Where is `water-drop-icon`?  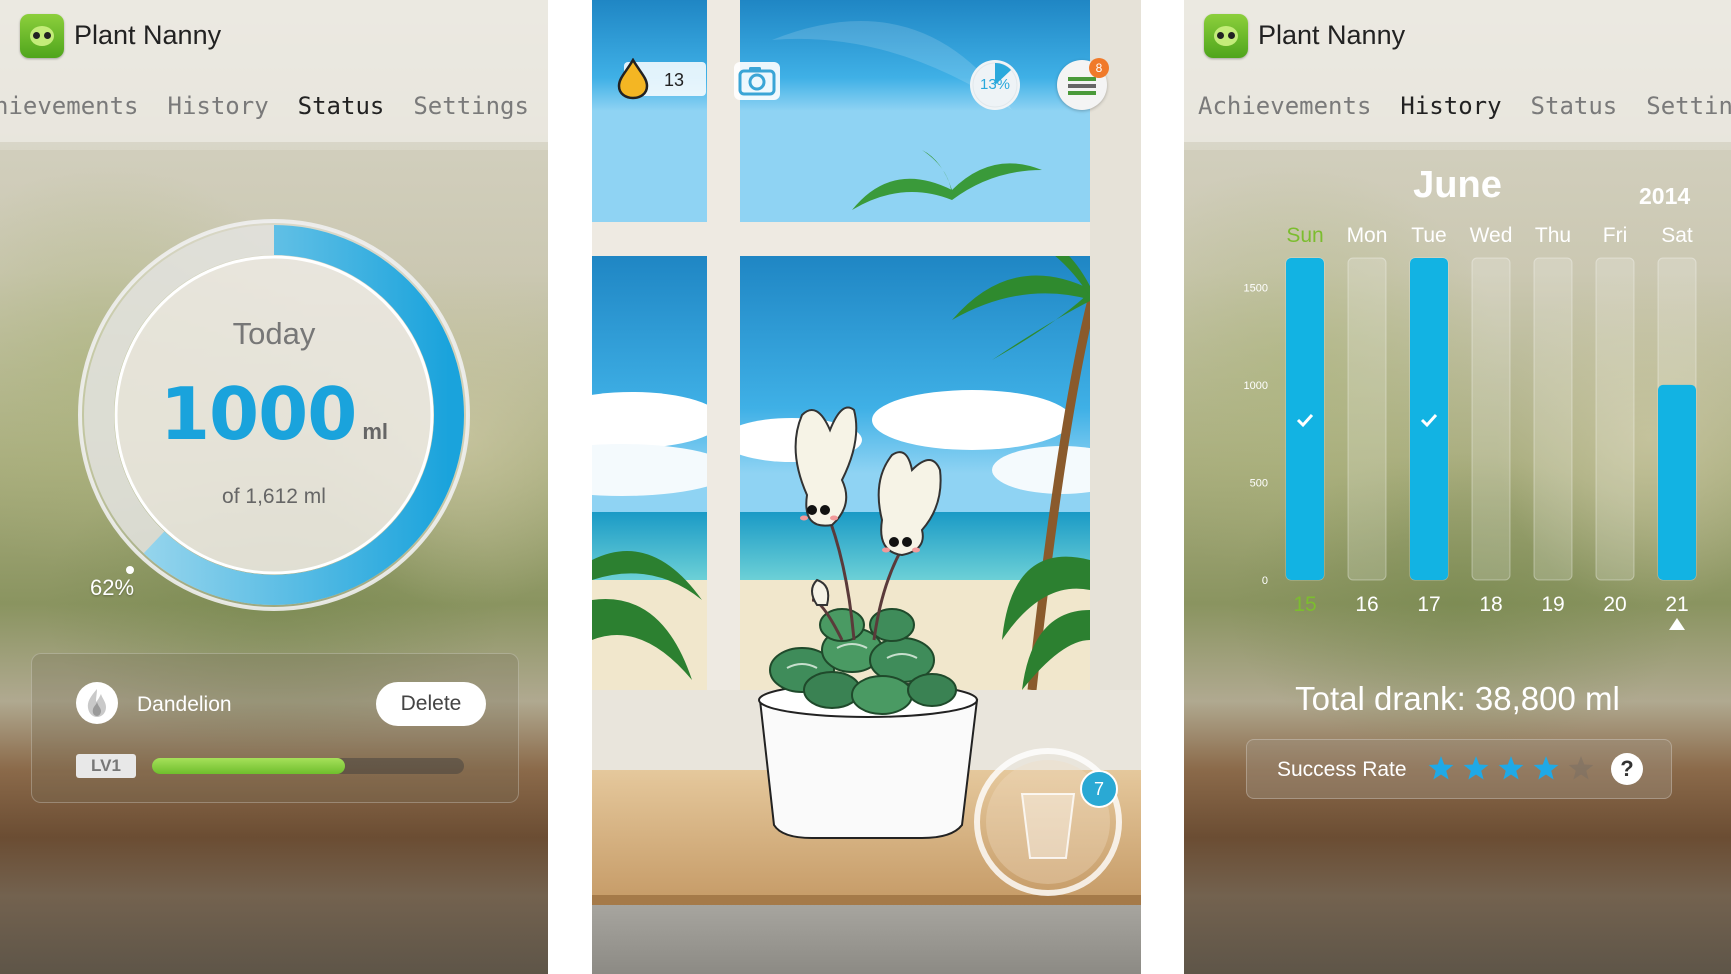 water-drop-icon is located at coordinates (633, 79).